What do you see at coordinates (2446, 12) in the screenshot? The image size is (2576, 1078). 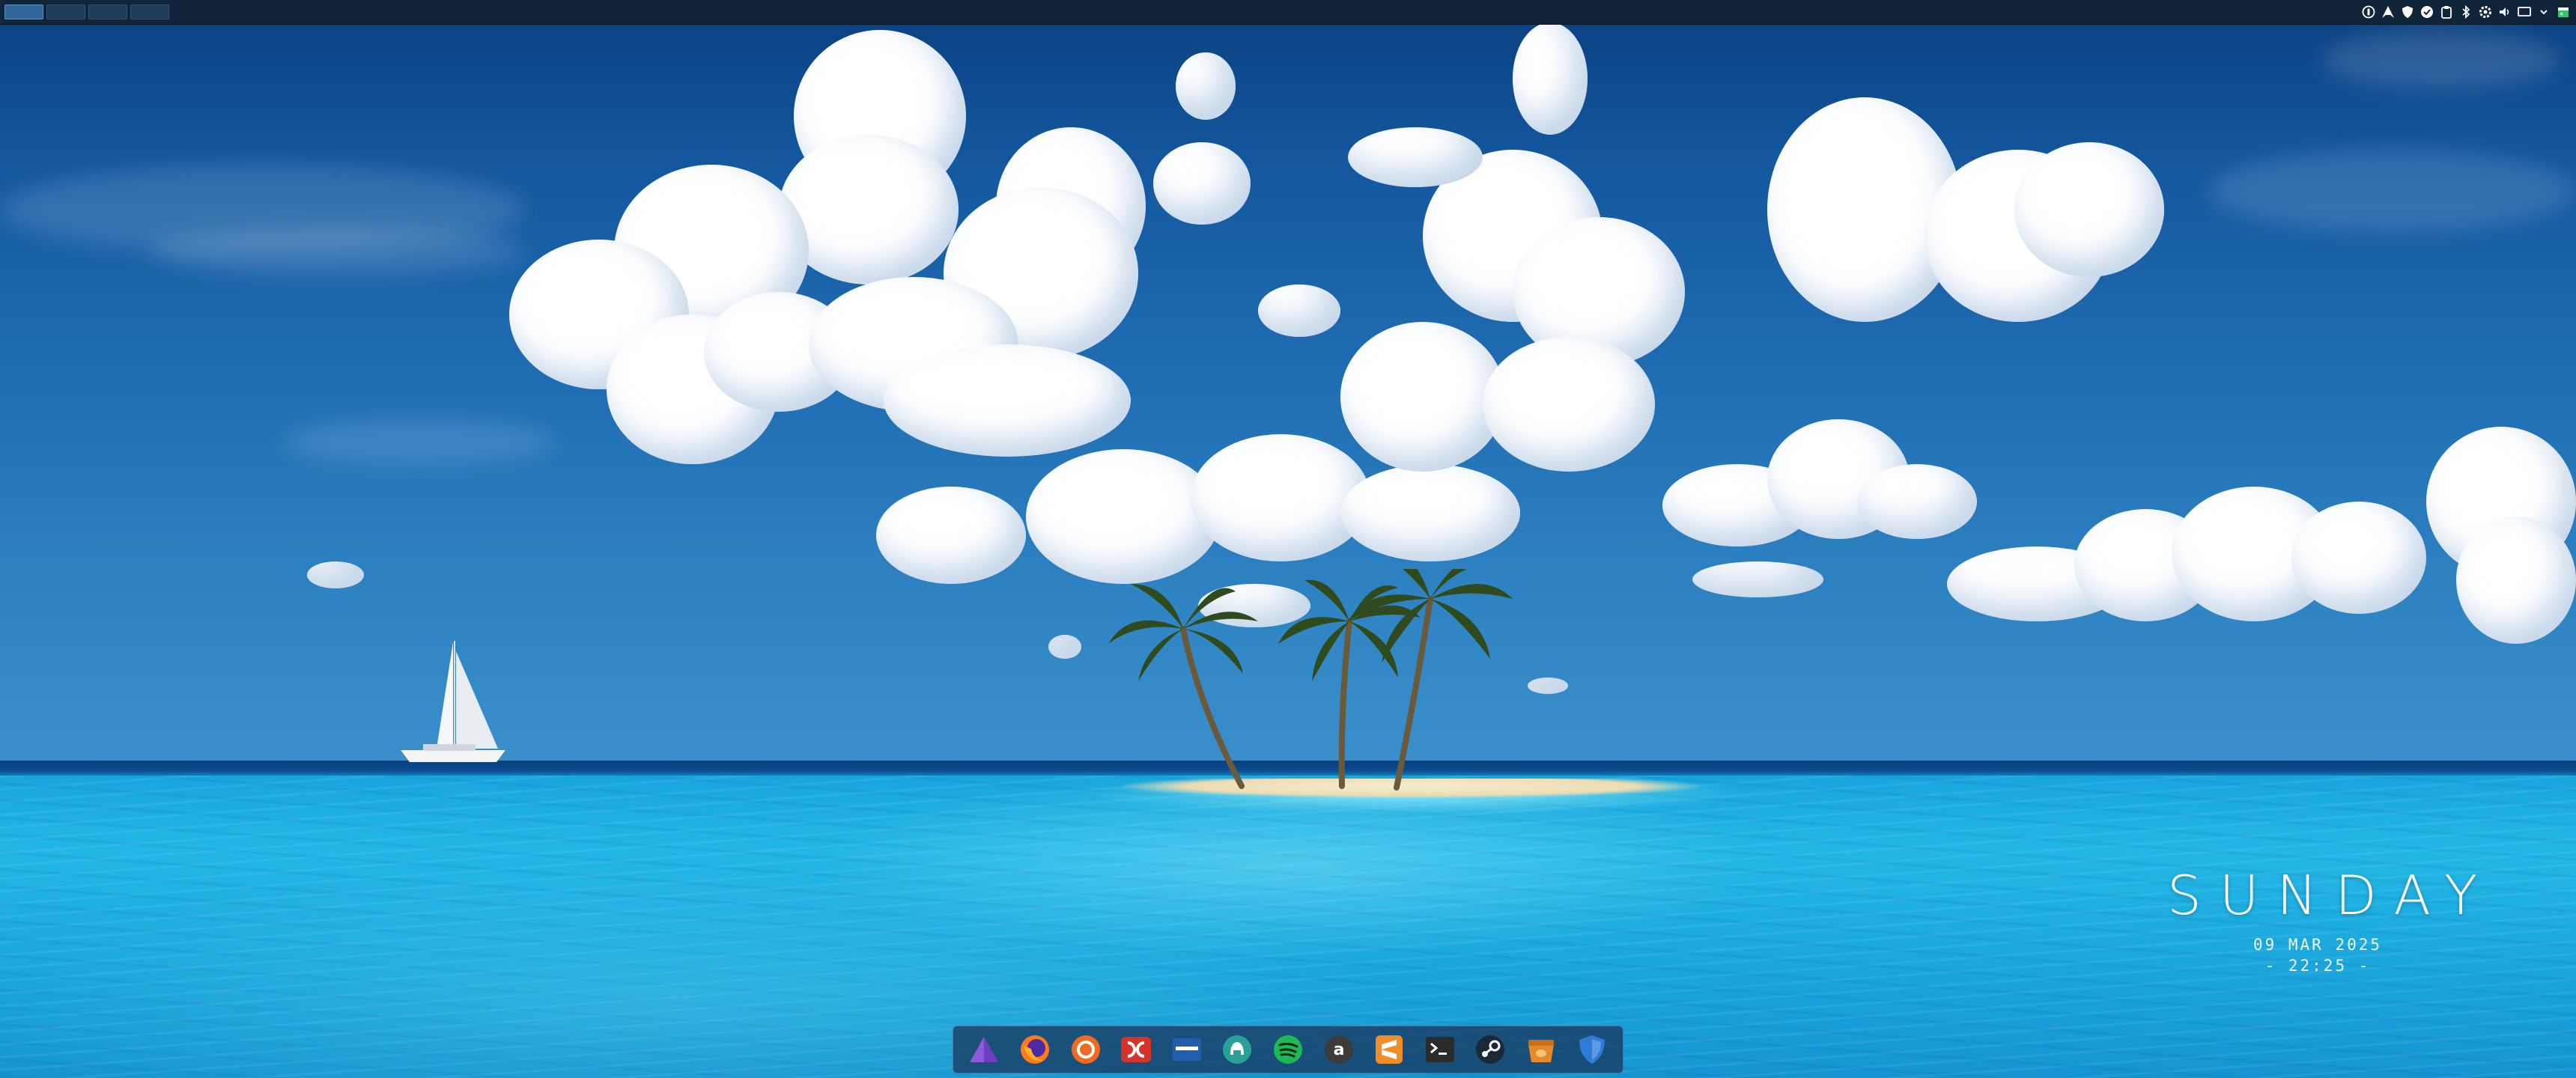 I see `clipboard-icon` at bounding box center [2446, 12].